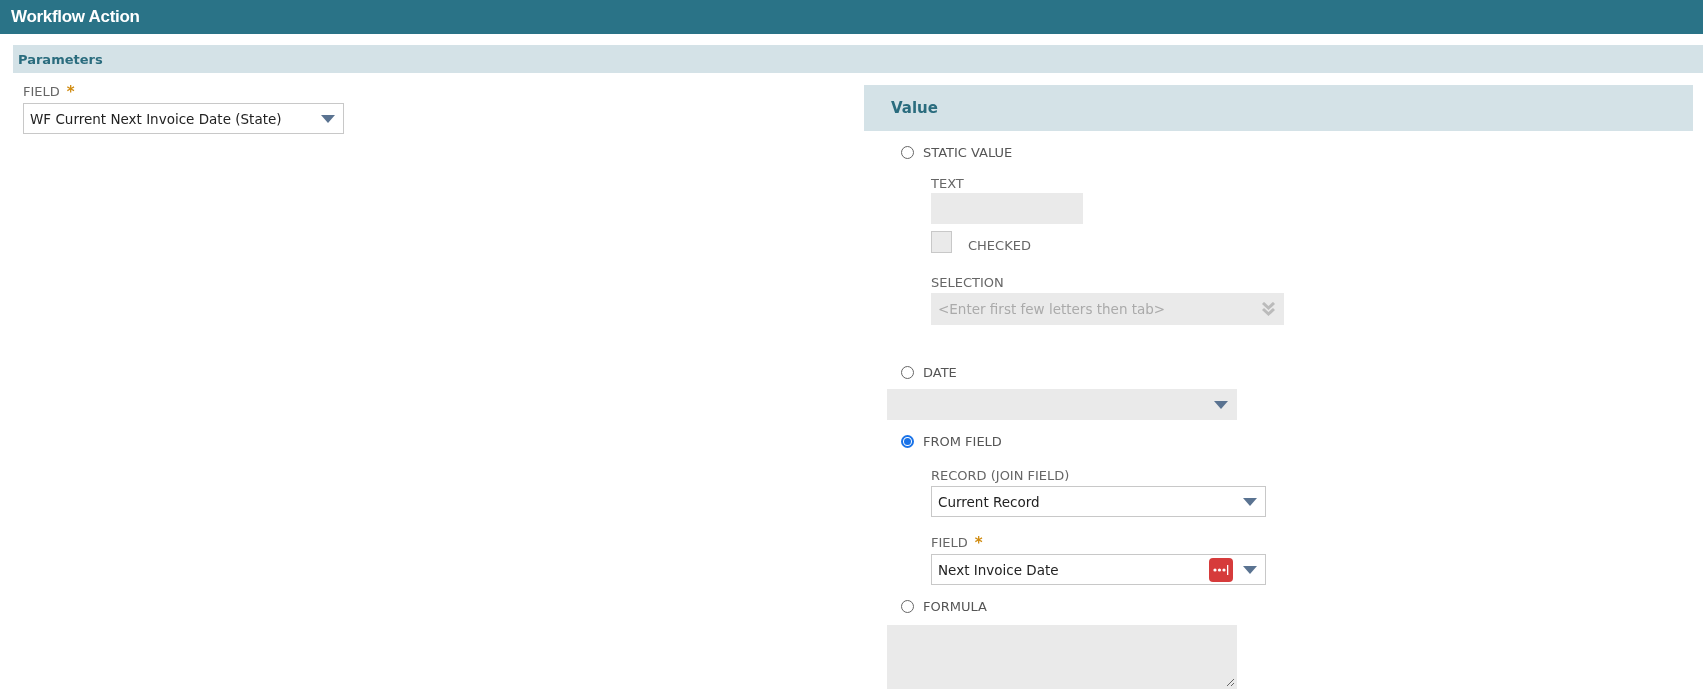  I want to click on formula-field, so click(1062, 657).